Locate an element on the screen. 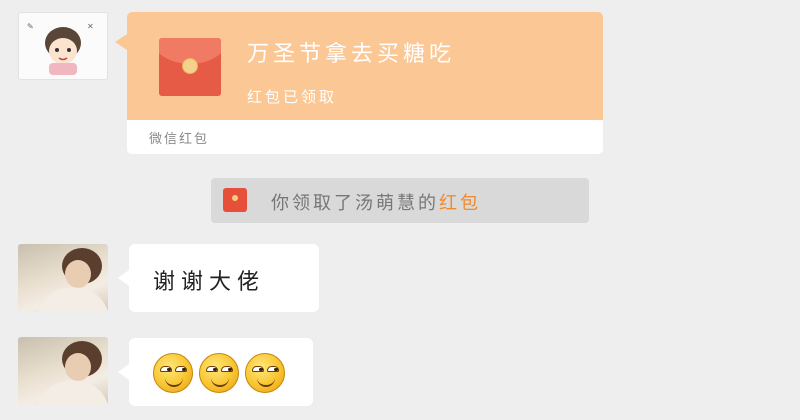 The image size is (800, 420). system-notice-red-packet-link: 红包 is located at coordinates (460, 203).